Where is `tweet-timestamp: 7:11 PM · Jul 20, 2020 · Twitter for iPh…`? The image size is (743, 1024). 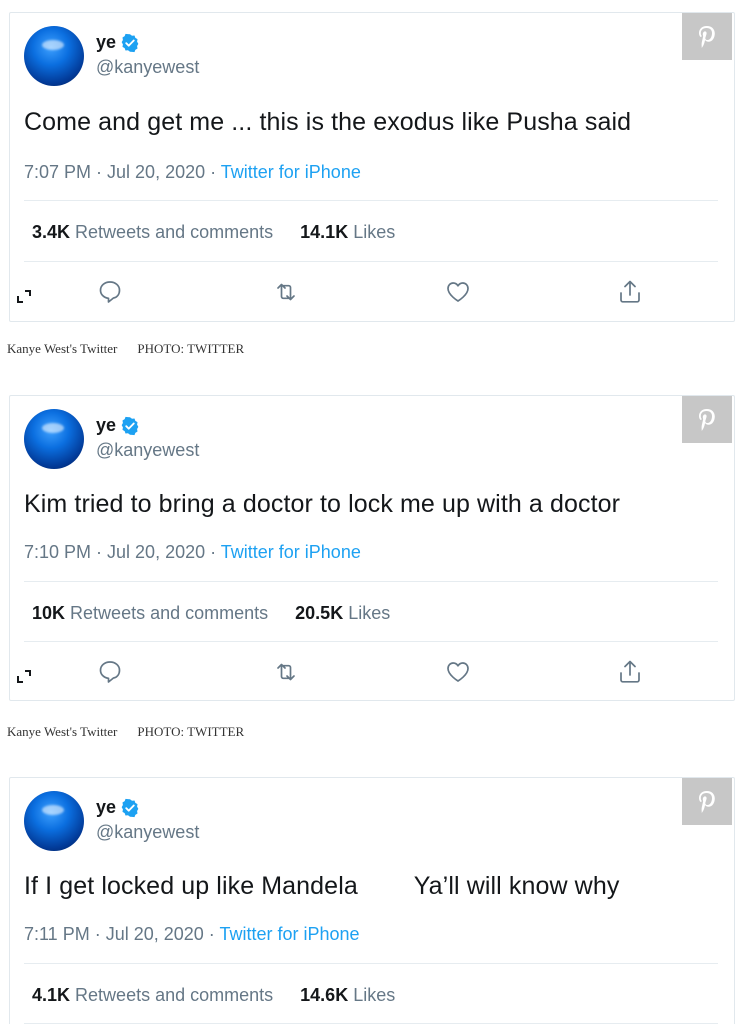
tweet-timestamp: 7:11 PM · Jul 20, 2020 · Twitter for iPh… is located at coordinates (192, 934).